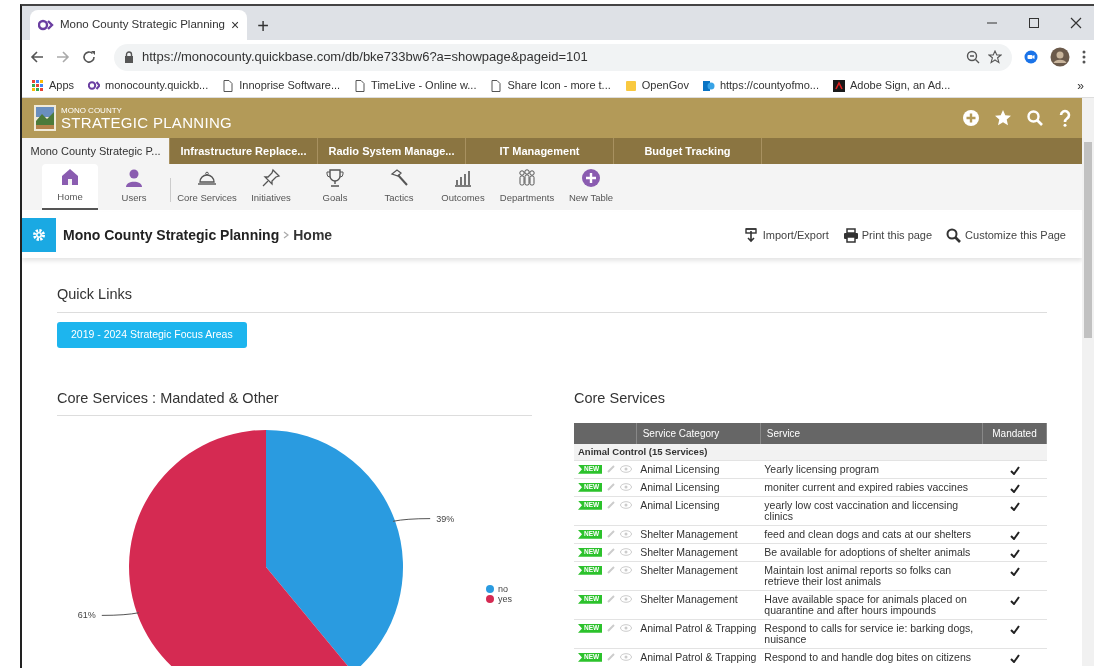  I want to click on avatar-icon, so click(1060, 57).